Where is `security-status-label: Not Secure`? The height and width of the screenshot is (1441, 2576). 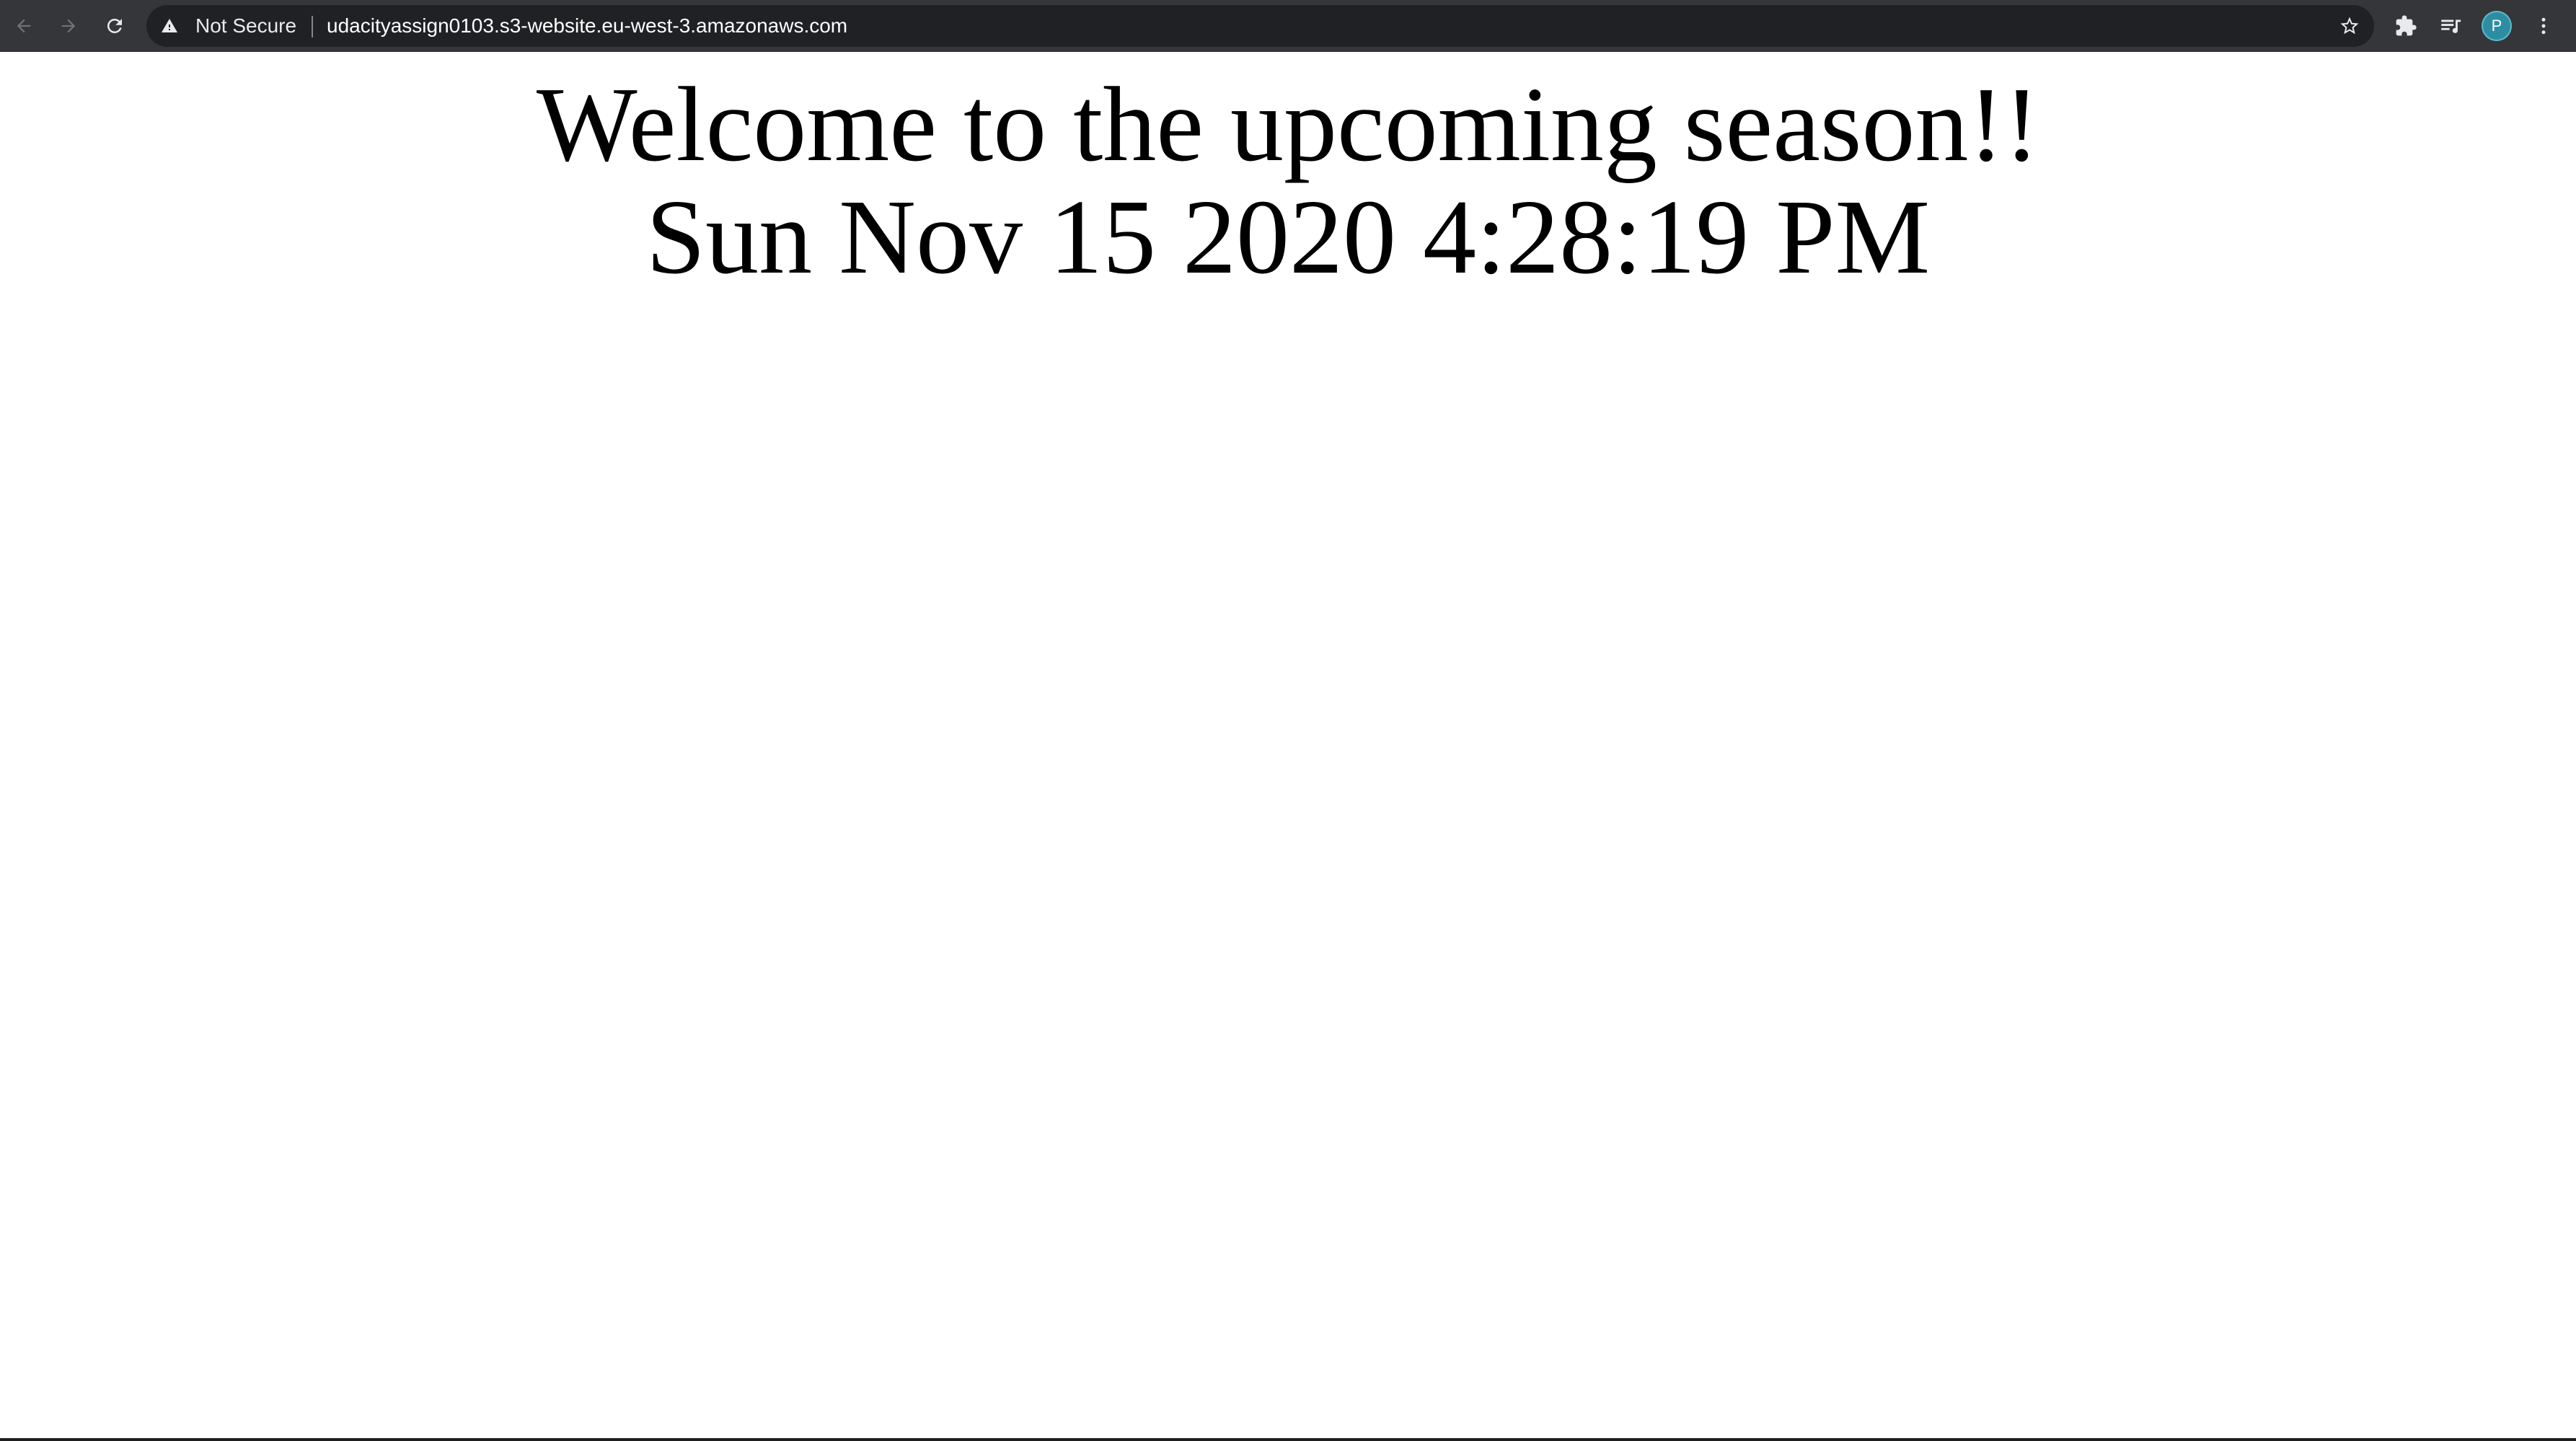 security-status-label: Not Secure is located at coordinates (245, 26).